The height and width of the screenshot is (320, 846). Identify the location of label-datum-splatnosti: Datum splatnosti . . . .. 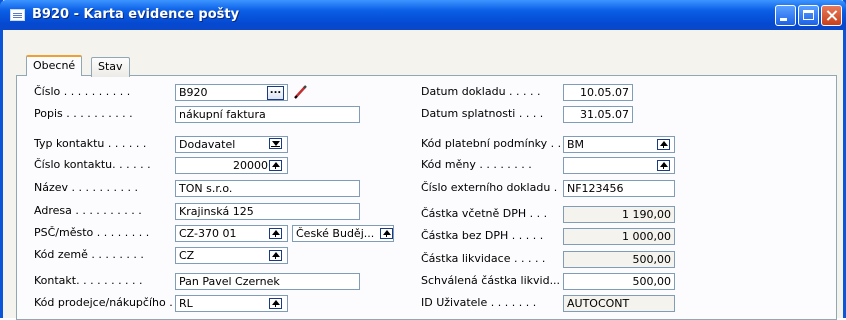
(482, 113).